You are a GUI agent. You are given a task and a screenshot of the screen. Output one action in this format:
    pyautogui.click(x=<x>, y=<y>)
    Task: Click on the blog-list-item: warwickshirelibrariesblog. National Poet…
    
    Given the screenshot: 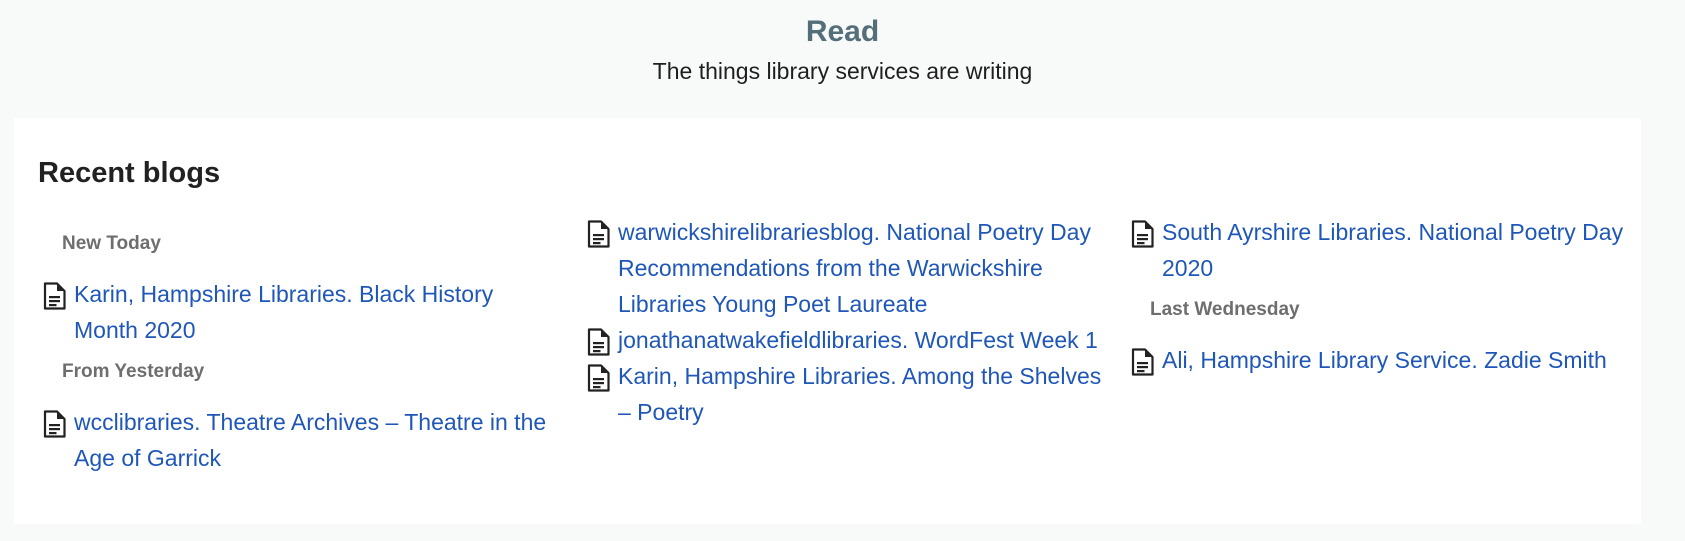 What is the action you would take?
    pyautogui.click(x=847, y=268)
    